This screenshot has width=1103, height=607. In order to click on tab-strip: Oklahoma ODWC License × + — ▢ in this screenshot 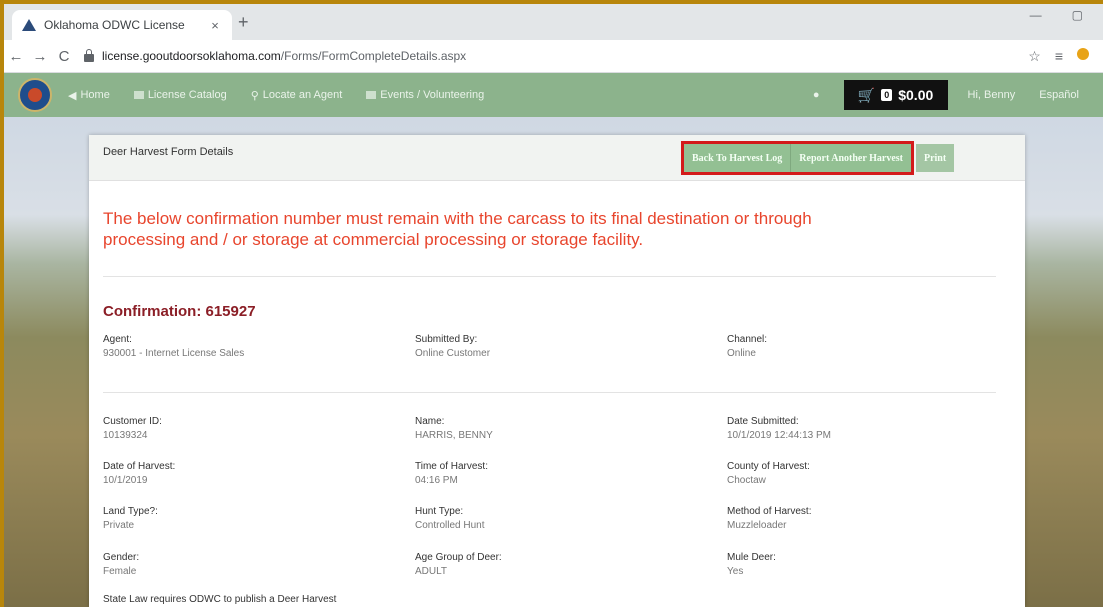, I will do `click(553, 22)`.